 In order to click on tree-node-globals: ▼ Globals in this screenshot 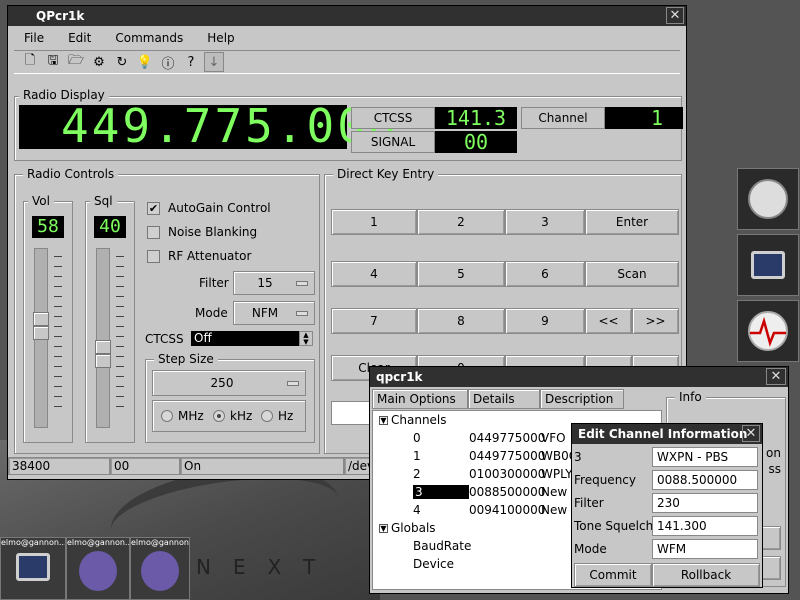, I will do `click(407, 528)`.